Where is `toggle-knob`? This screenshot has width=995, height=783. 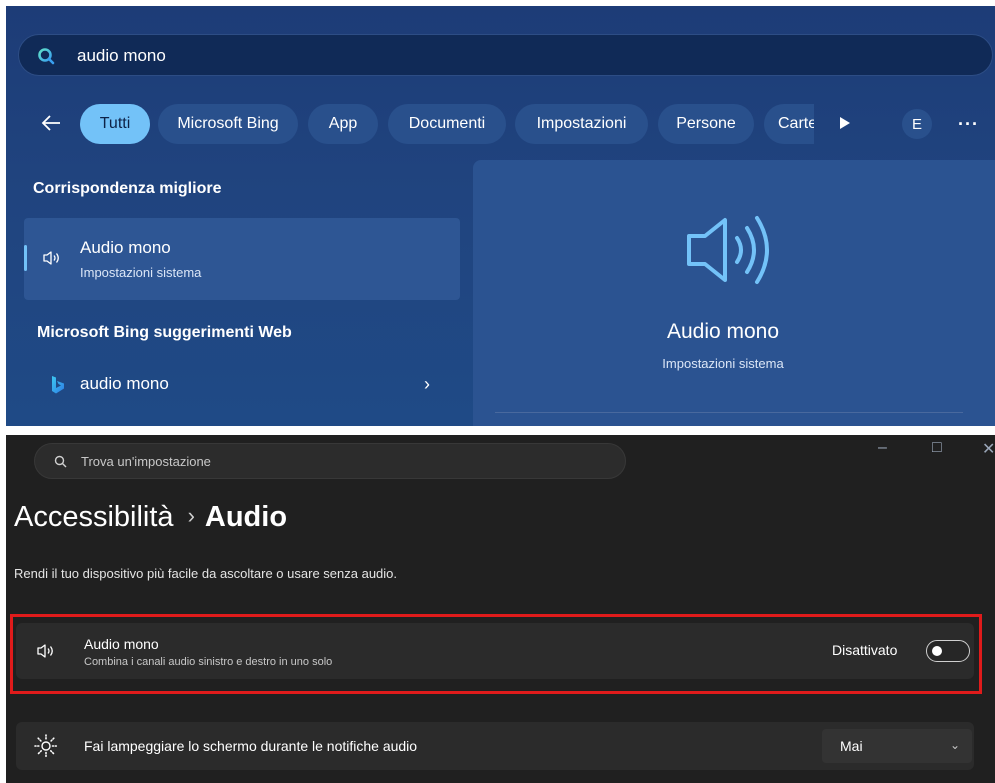 toggle-knob is located at coordinates (937, 651).